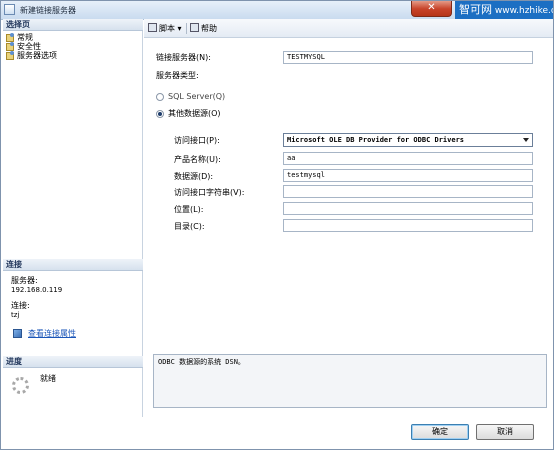  Describe the element at coordinates (48, 378) in the screenshot. I see `progress-status: 就绪` at that location.